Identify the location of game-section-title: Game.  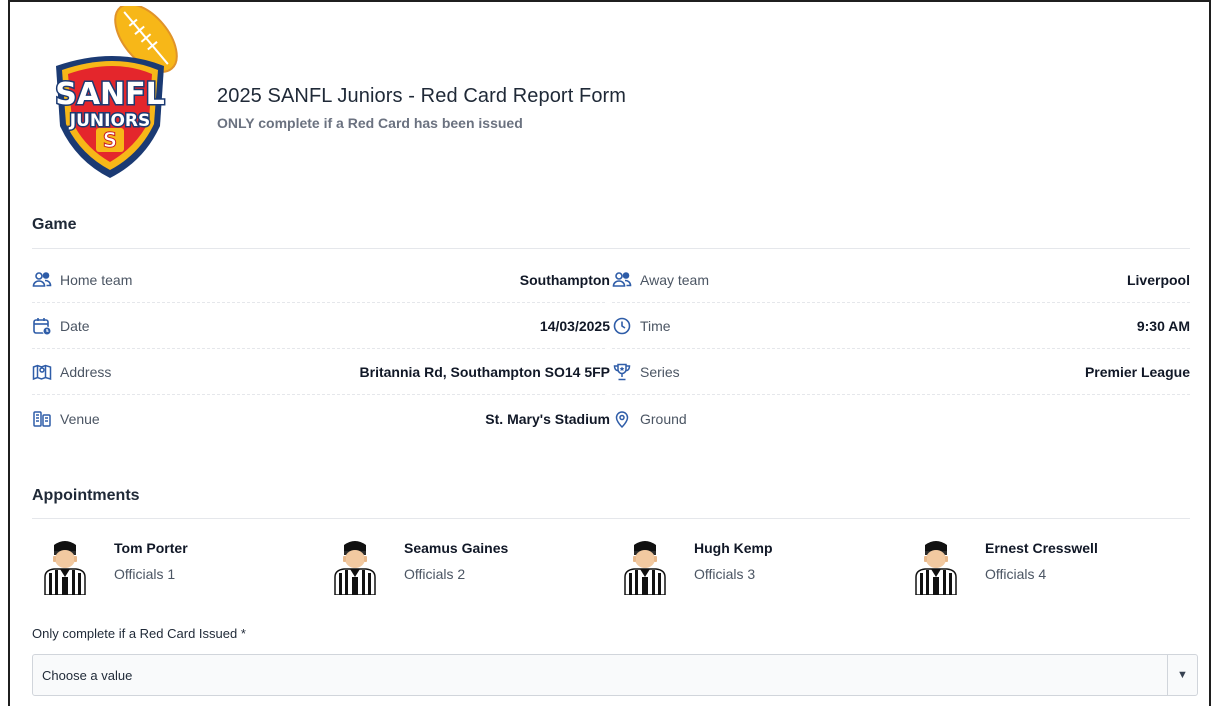
(54, 224).